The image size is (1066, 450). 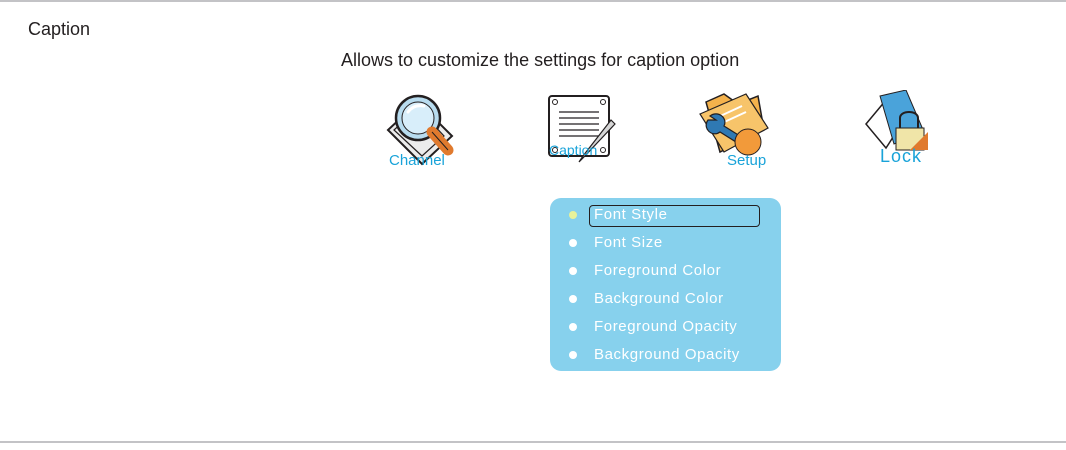 What do you see at coordinates (658, 270) in the screenshot?
I see `menu-item-label: Foreground Color` at bounding box center [658, 270].